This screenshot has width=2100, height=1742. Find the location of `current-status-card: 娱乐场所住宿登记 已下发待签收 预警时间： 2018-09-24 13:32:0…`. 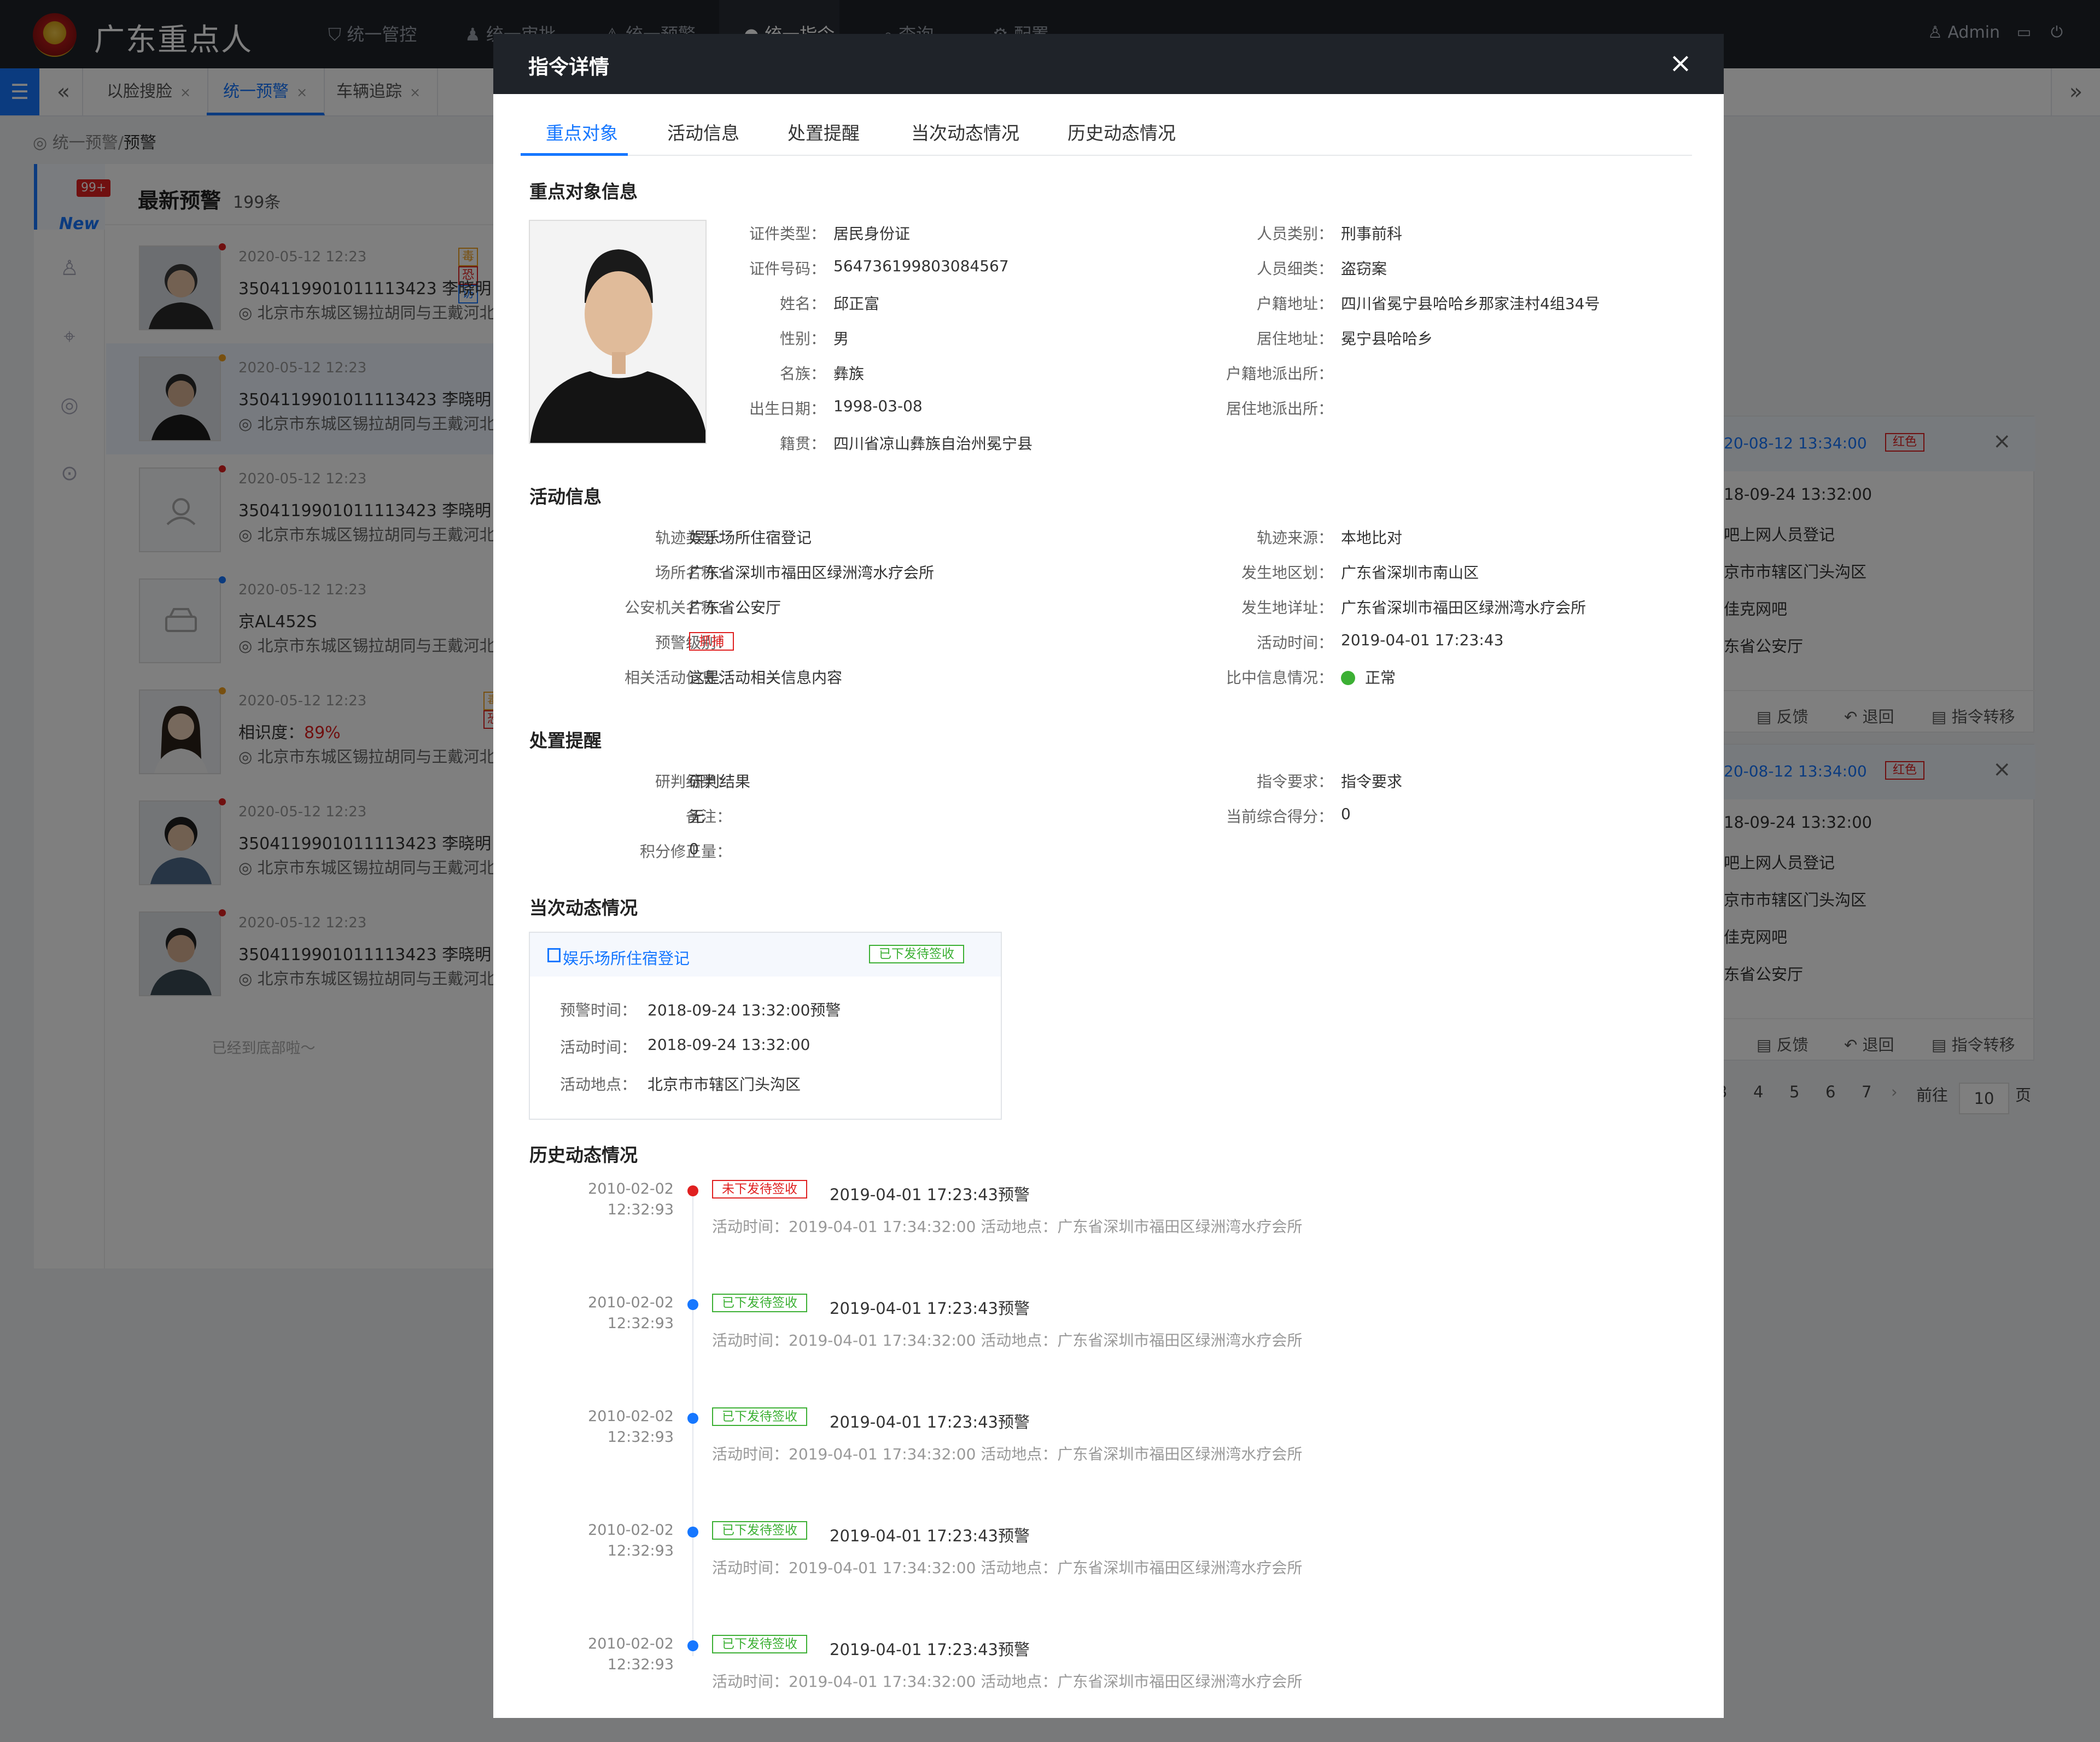

current-status-card: 娱乐场所住宿登记 已下发待签收 预警时间： 2018-09-24 13:32:0… is located at coordinates (765, 1026).